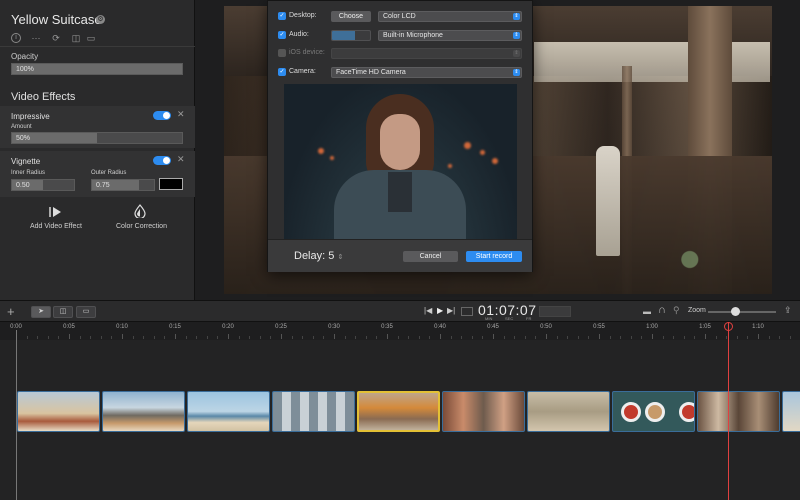  I want to click on ios-select: ⇕, so click(426, 53).